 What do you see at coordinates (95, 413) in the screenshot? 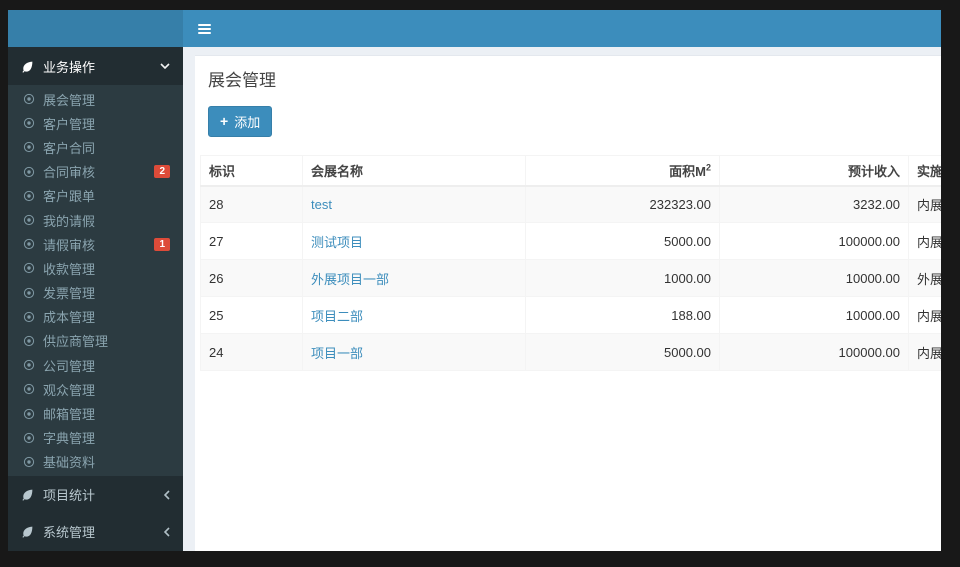
I see `sidebar-item-mailbox-mgmt: 邮箱管理` at bounding box center [95, 413].